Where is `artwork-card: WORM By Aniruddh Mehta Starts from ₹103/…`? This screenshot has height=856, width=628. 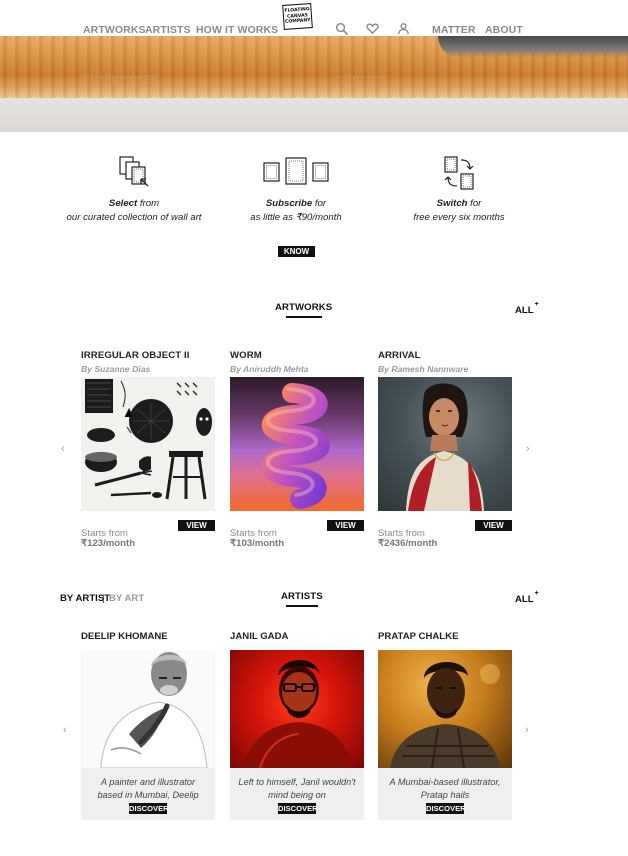 artwork-card: WORM By Aniruddh Mehta Starts from ₹103/… is located at coordinates (297, 450).